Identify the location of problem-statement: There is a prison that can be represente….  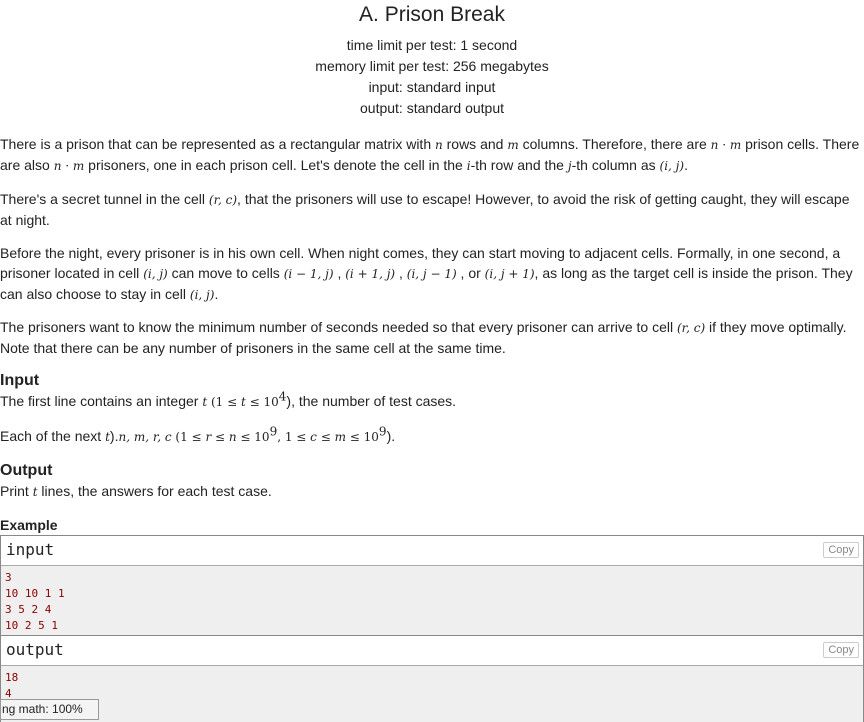
(432, 155).